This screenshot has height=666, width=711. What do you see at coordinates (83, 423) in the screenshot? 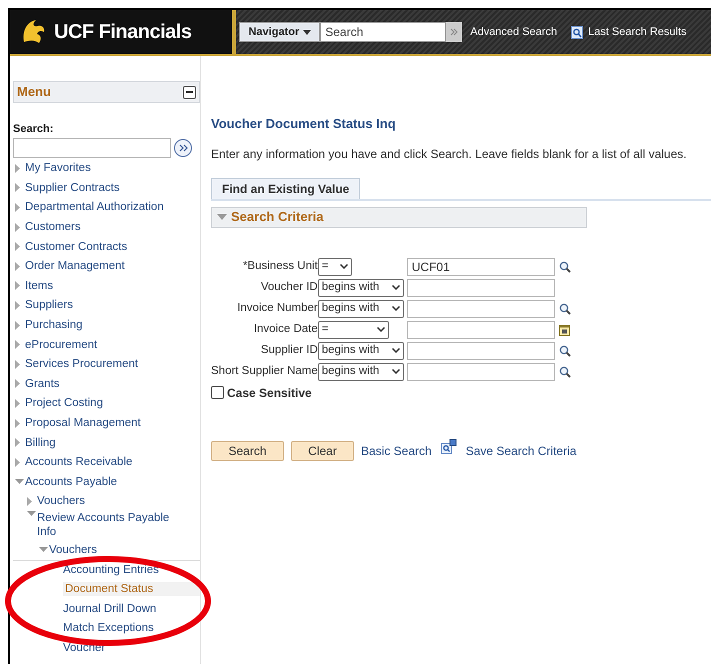
I see `menu-item: Proposal Management` at bounding box center [83, 423].